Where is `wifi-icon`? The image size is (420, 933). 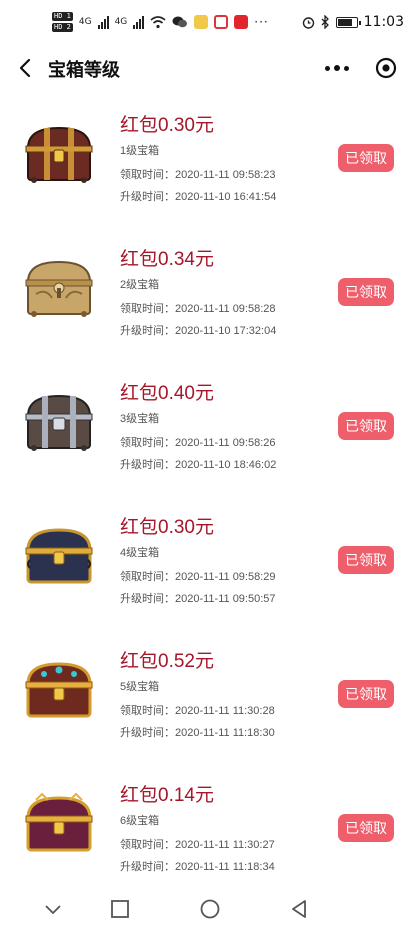
wifi-icon is located at coordinates (158, 22).